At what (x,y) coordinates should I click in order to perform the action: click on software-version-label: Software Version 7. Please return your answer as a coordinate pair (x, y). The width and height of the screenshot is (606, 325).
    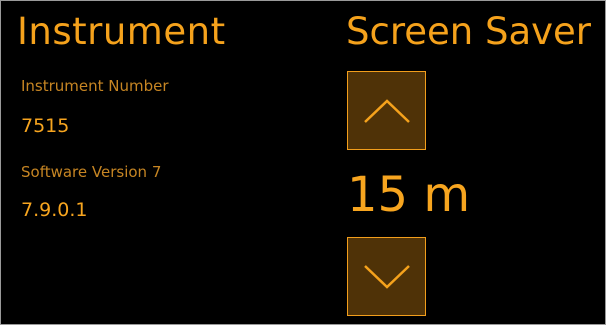
    Looking at the image, I should click on (91, 172).